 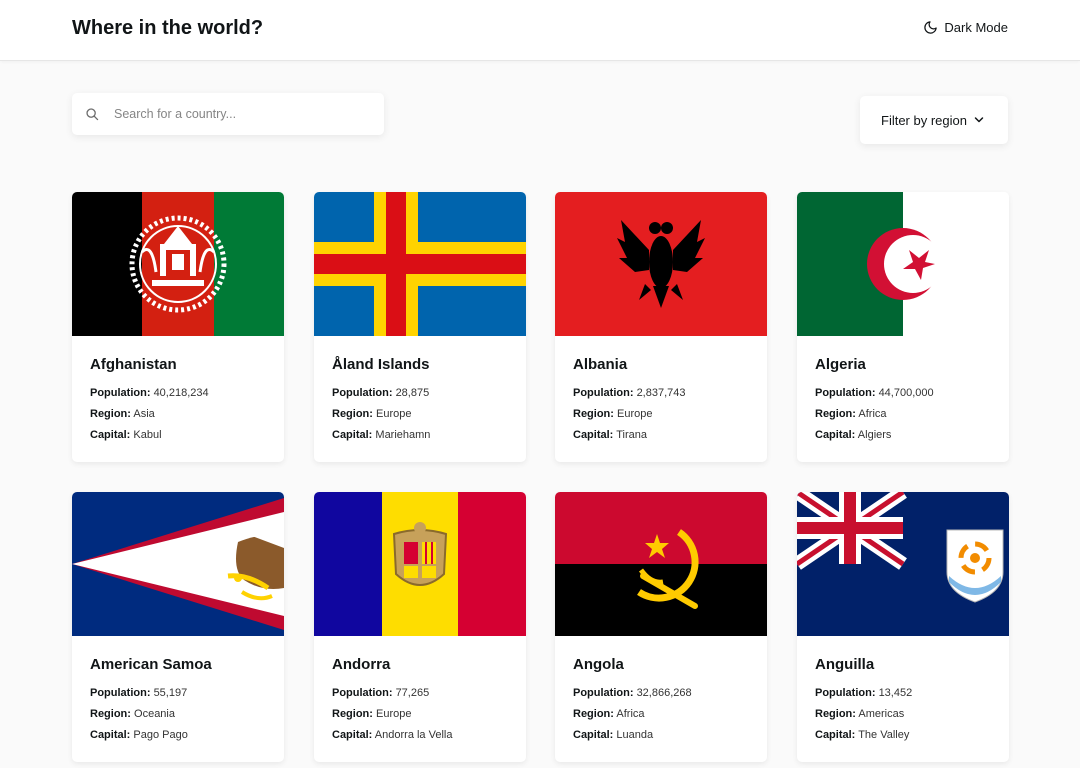 What do you see at coordinates (151, 664) in the screenshot?
I see `country-name: American Samoa` at bounding box center [151, 664].